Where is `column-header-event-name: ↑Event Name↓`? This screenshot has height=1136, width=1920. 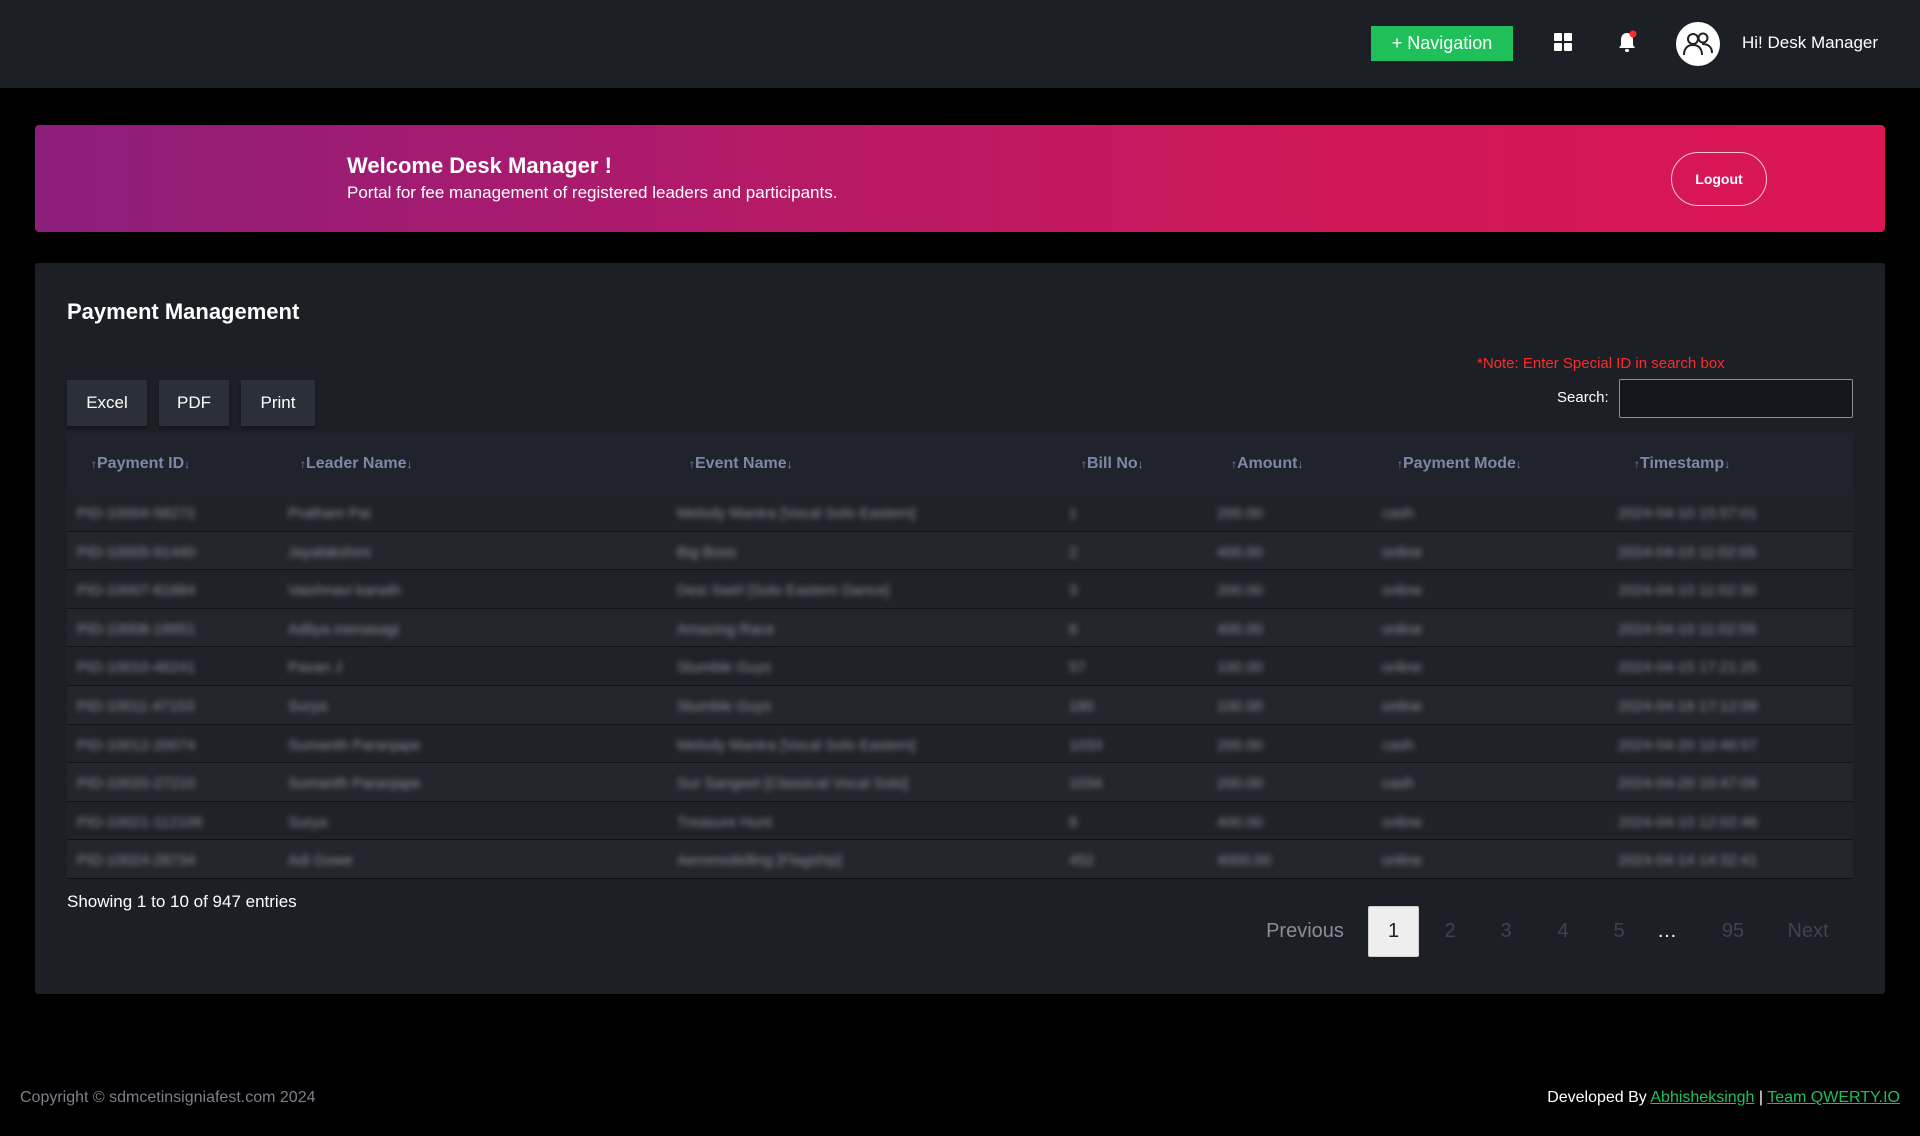
column-header-event-name: ↑Event Name↓ is located at coordinates (741, 464).